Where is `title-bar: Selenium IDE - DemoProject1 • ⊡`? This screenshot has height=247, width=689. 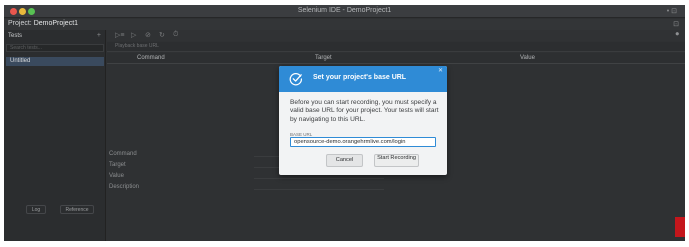 title-bar: Selenium IDE - DemoProject1 • ⊡ is located at coordinates (344, 11).